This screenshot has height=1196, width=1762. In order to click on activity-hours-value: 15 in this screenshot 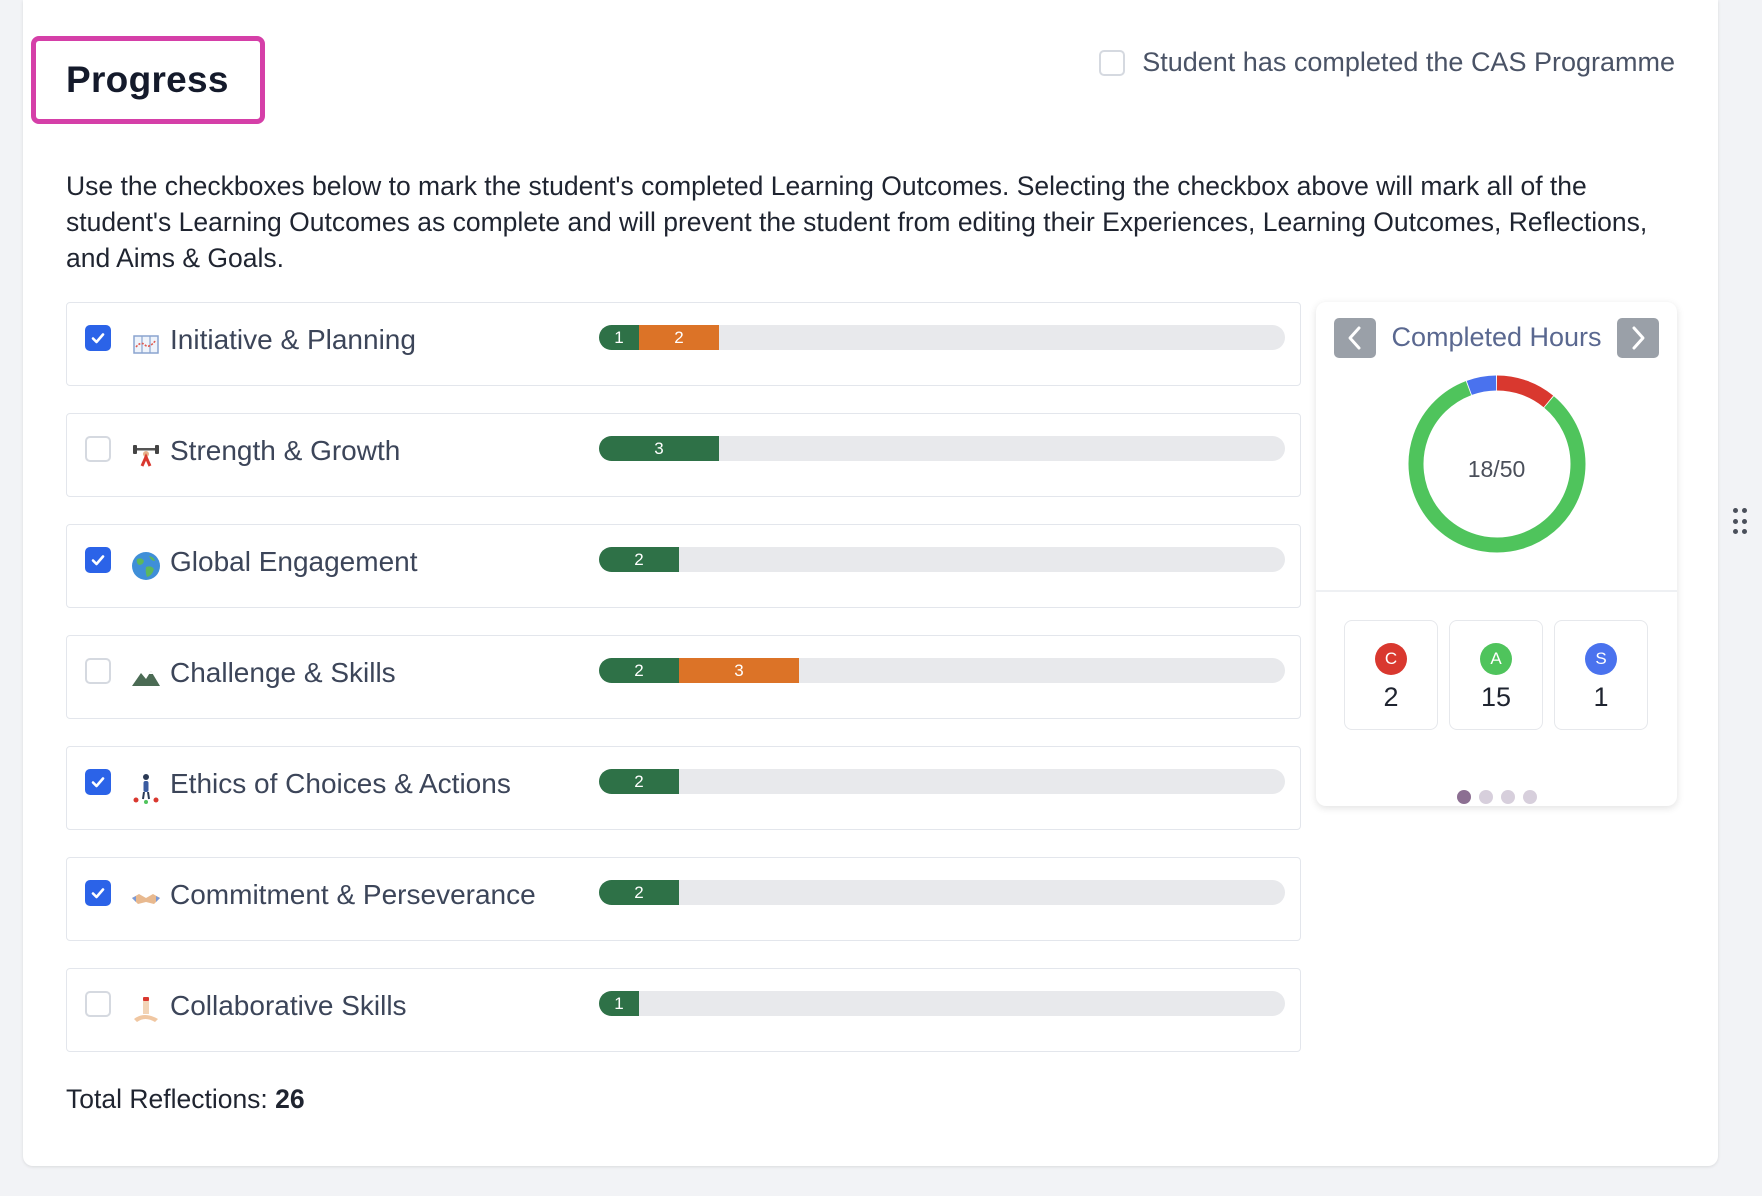, I will do `click(1496, 697)`.